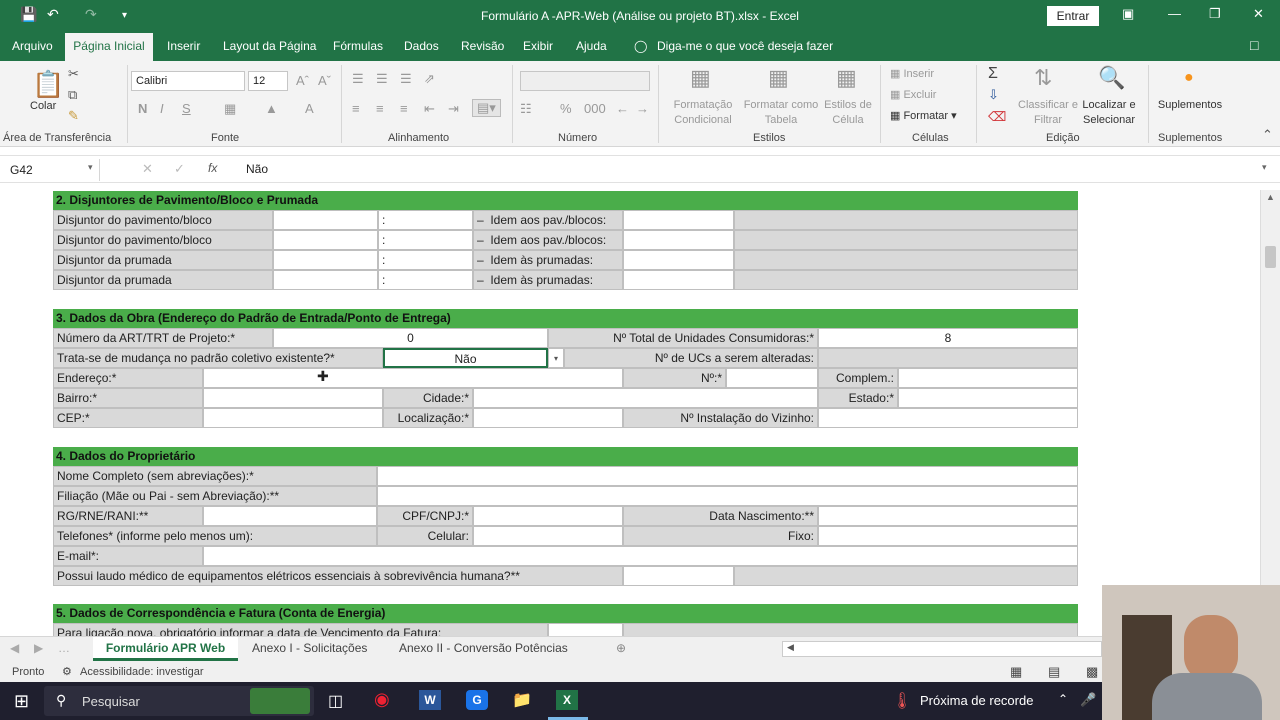  Describe the element at coordinates (1270, 413) in the screenshot. I see `vertical-scrollbar: ▲` at that location.